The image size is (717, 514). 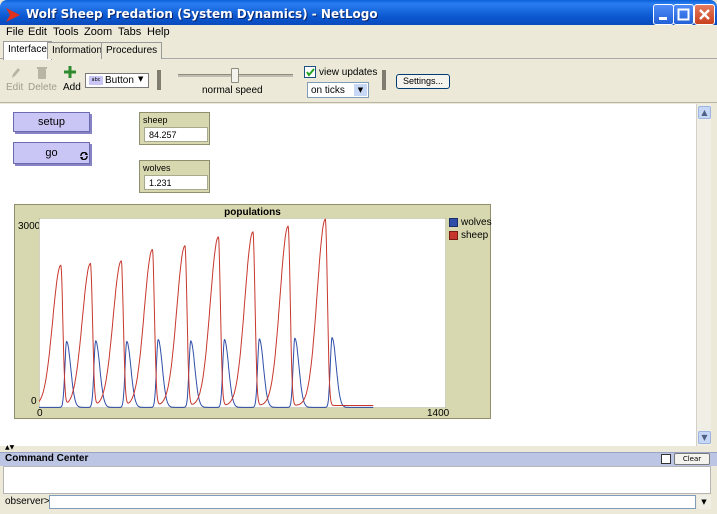 I want to click on maximize-icon, so click(x=683, y=14).